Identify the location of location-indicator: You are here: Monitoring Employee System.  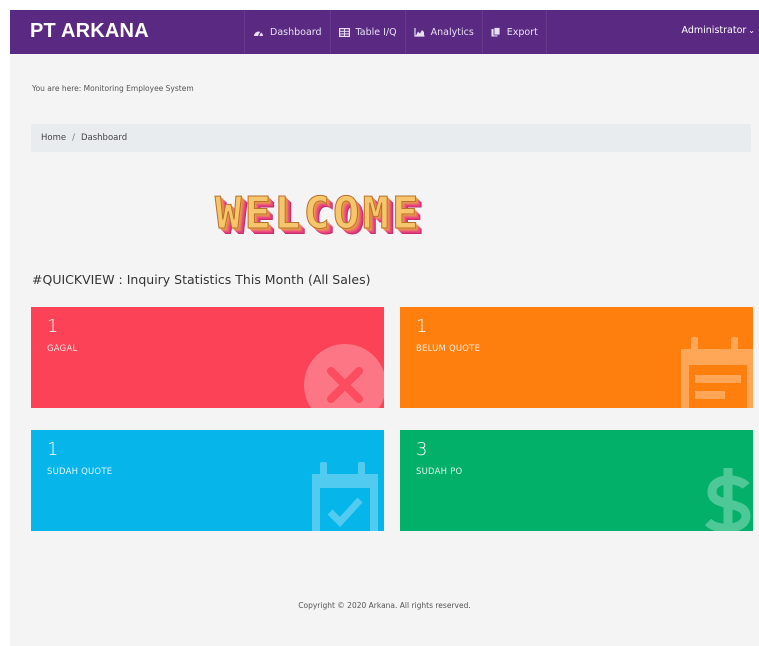
(113, 88).